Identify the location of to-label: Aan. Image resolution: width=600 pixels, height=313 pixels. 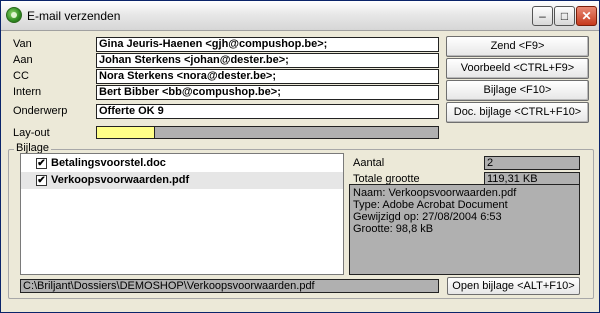
(23, 60).